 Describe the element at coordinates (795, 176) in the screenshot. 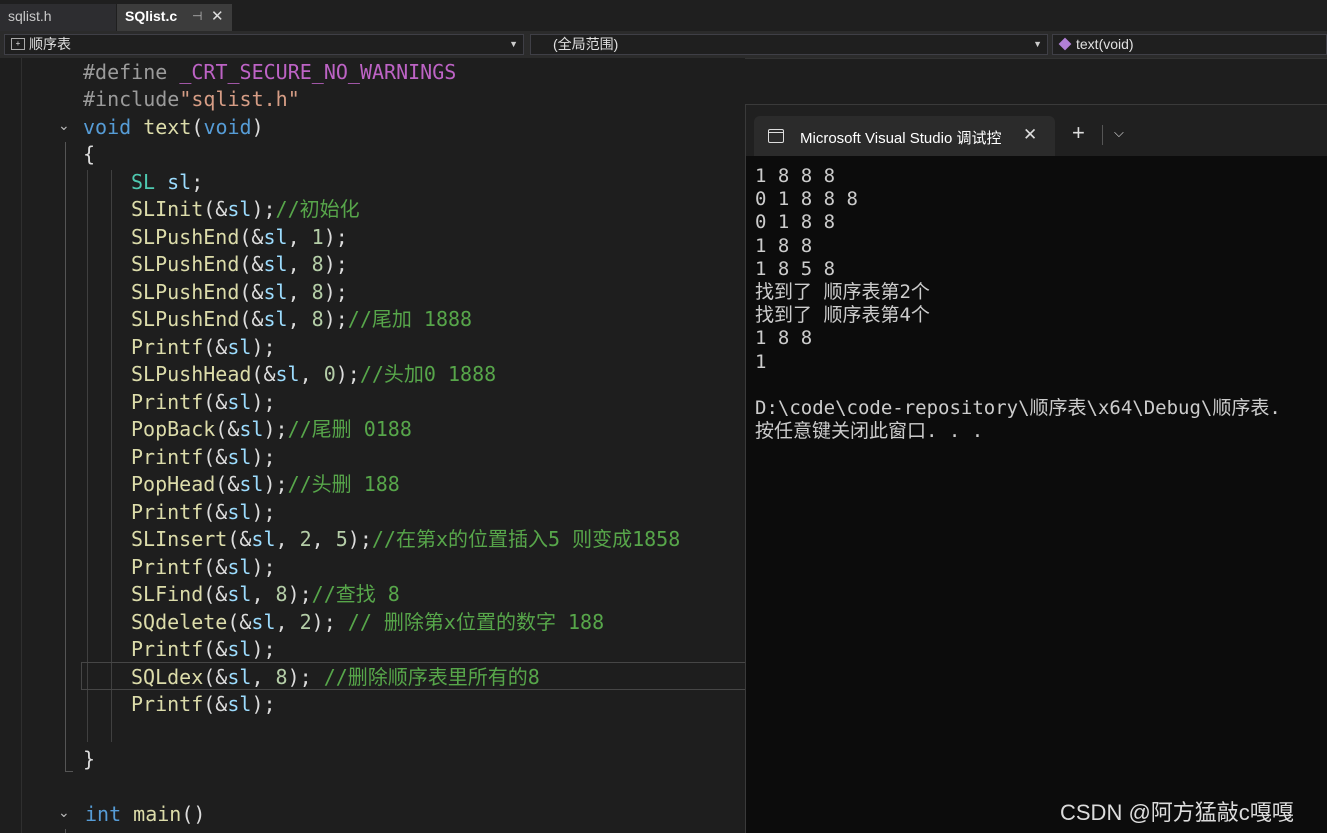

I see `console-line: 1 8 8 8` at that location.